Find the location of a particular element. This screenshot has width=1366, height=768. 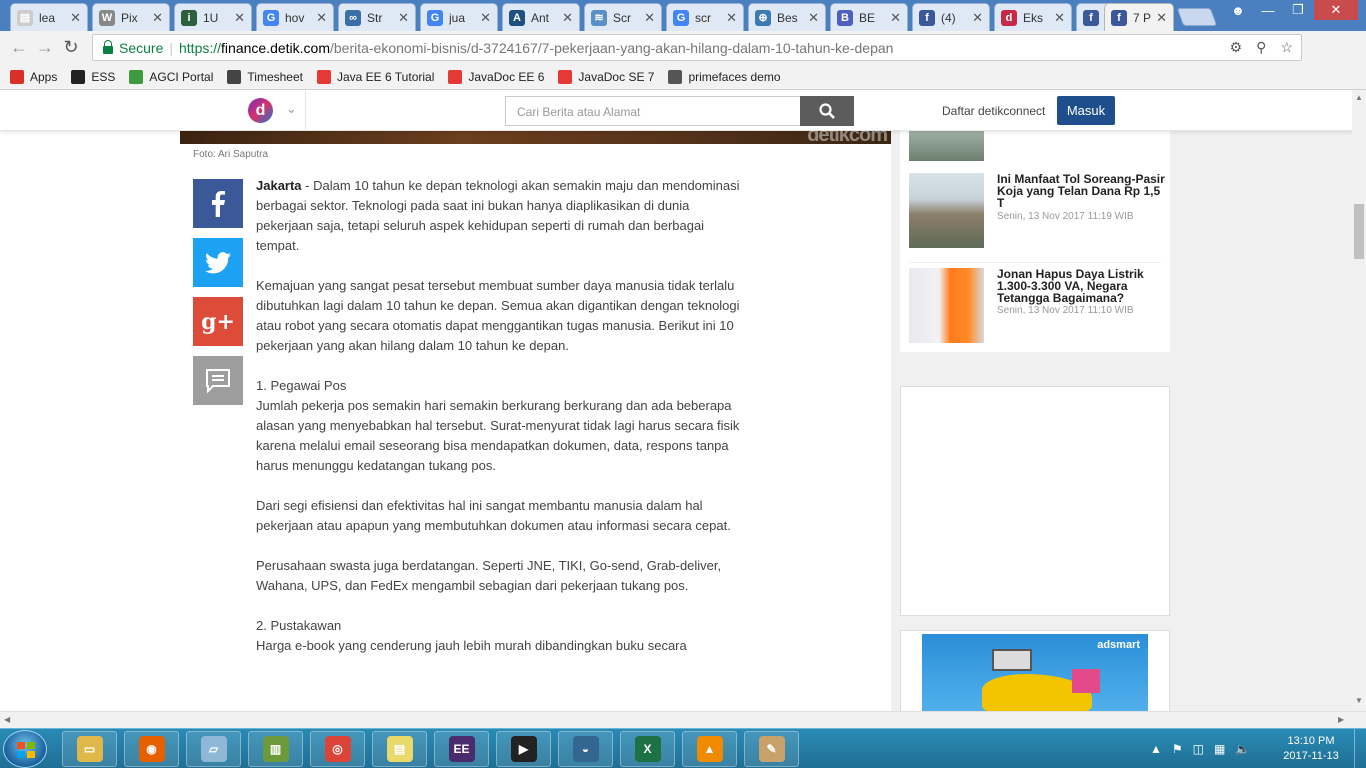

zoom-icon: ⚲ is located at coordinates (1261, 47).